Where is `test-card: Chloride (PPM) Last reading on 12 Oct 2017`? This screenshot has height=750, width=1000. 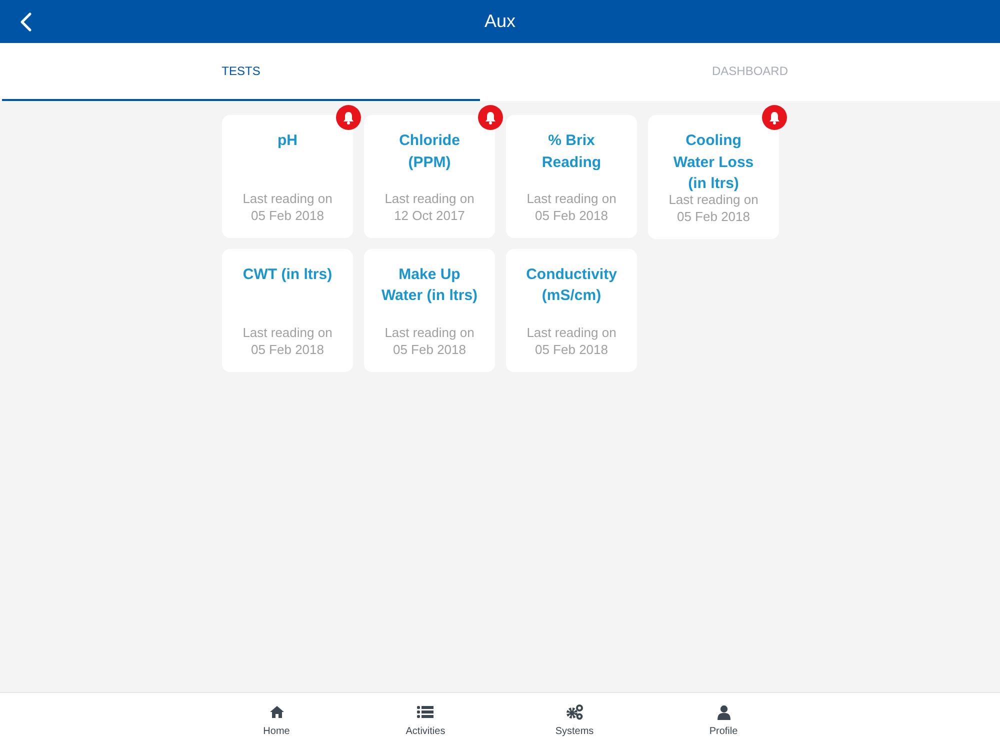 test-card: Chloride (PPM) Last reading on 12 Oct 2017 is located at coordinates (429, 176).